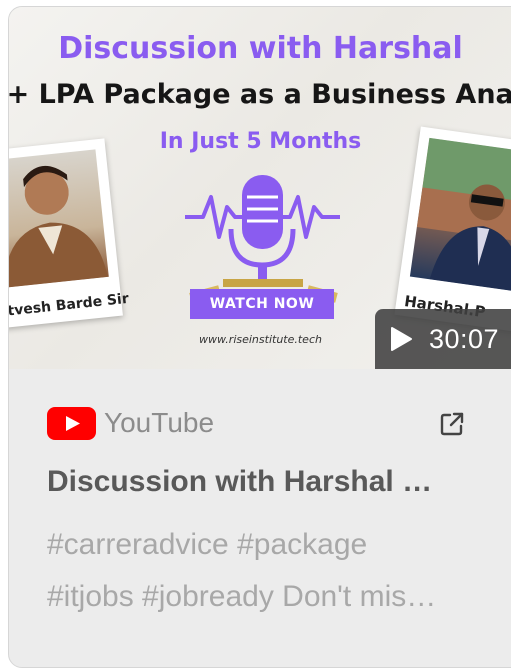  What do you see at coordinates (207, 544) in the screenshot?
I see `description-line: #carreradvice #package` at bounding box center [207, 544].